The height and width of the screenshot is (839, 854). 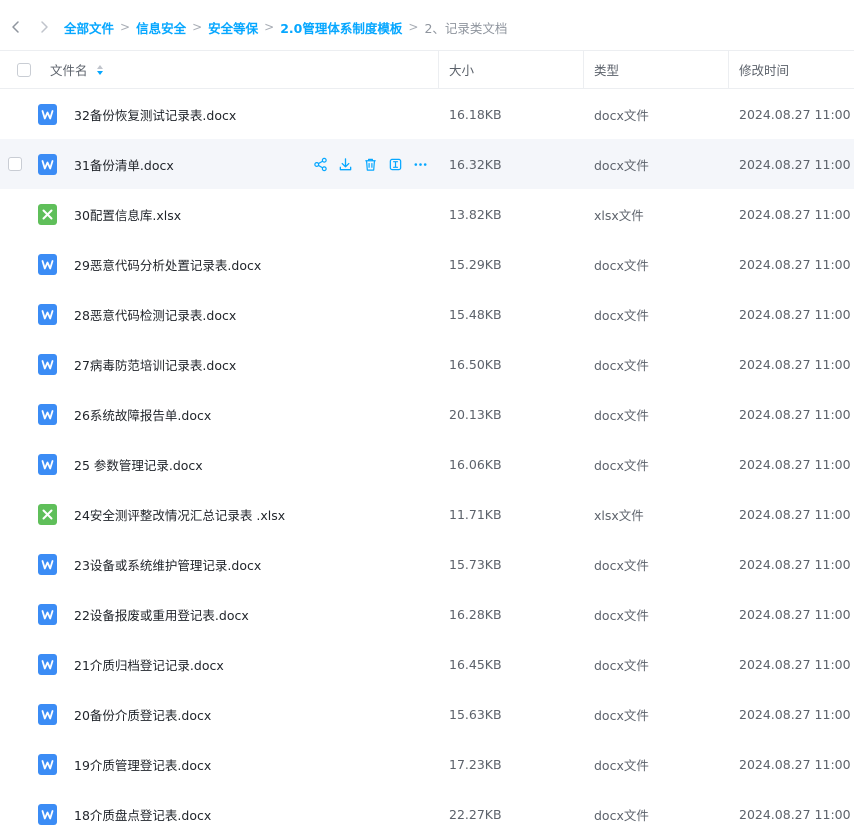 I want to click on file-list-header: 文件名 大小 类型 修改时间, so click(x=427, y=69).